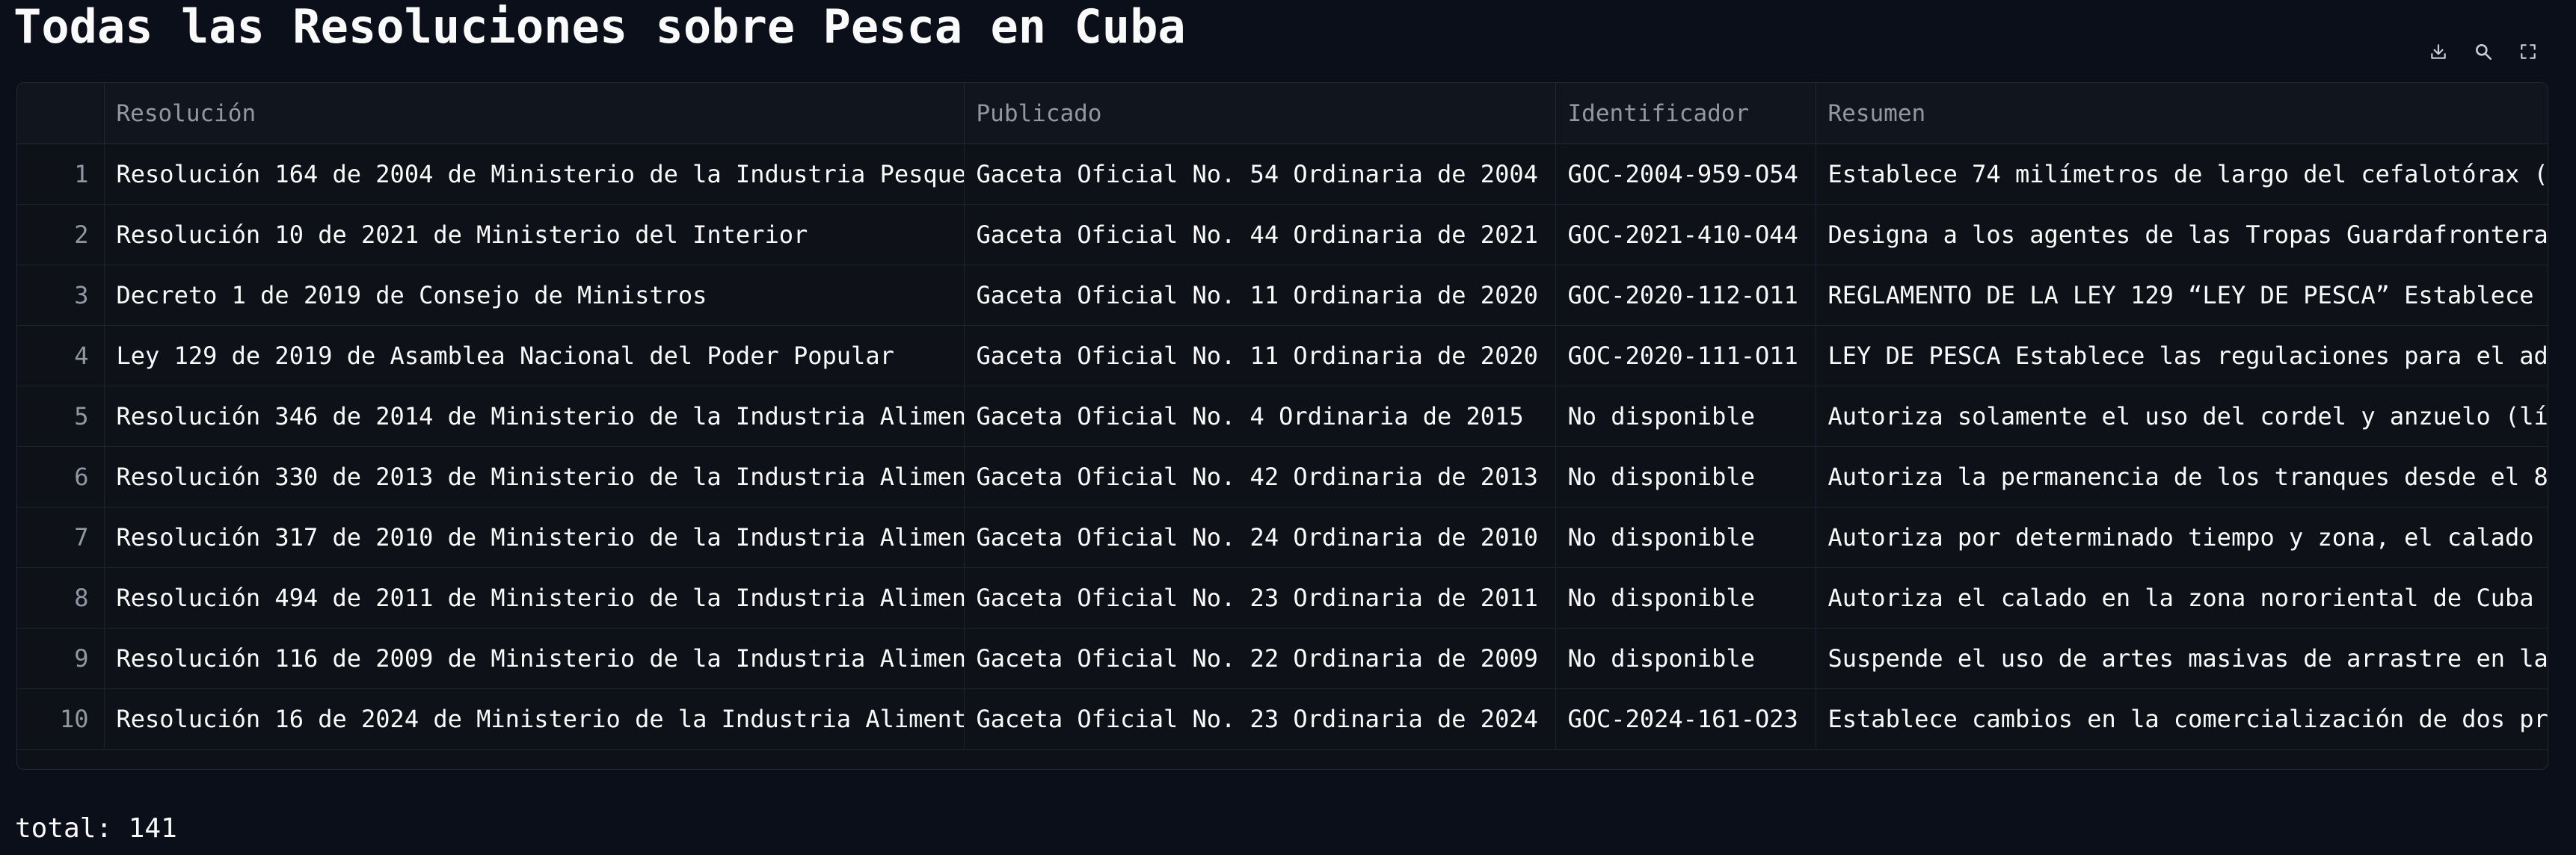  What do you see at coordinates (1260, 235) in the screenshot?
I see `cell-publicado: Gaceta Oficial No. 44 Ordinaria de 2021` at bounding box center [1260, 235].